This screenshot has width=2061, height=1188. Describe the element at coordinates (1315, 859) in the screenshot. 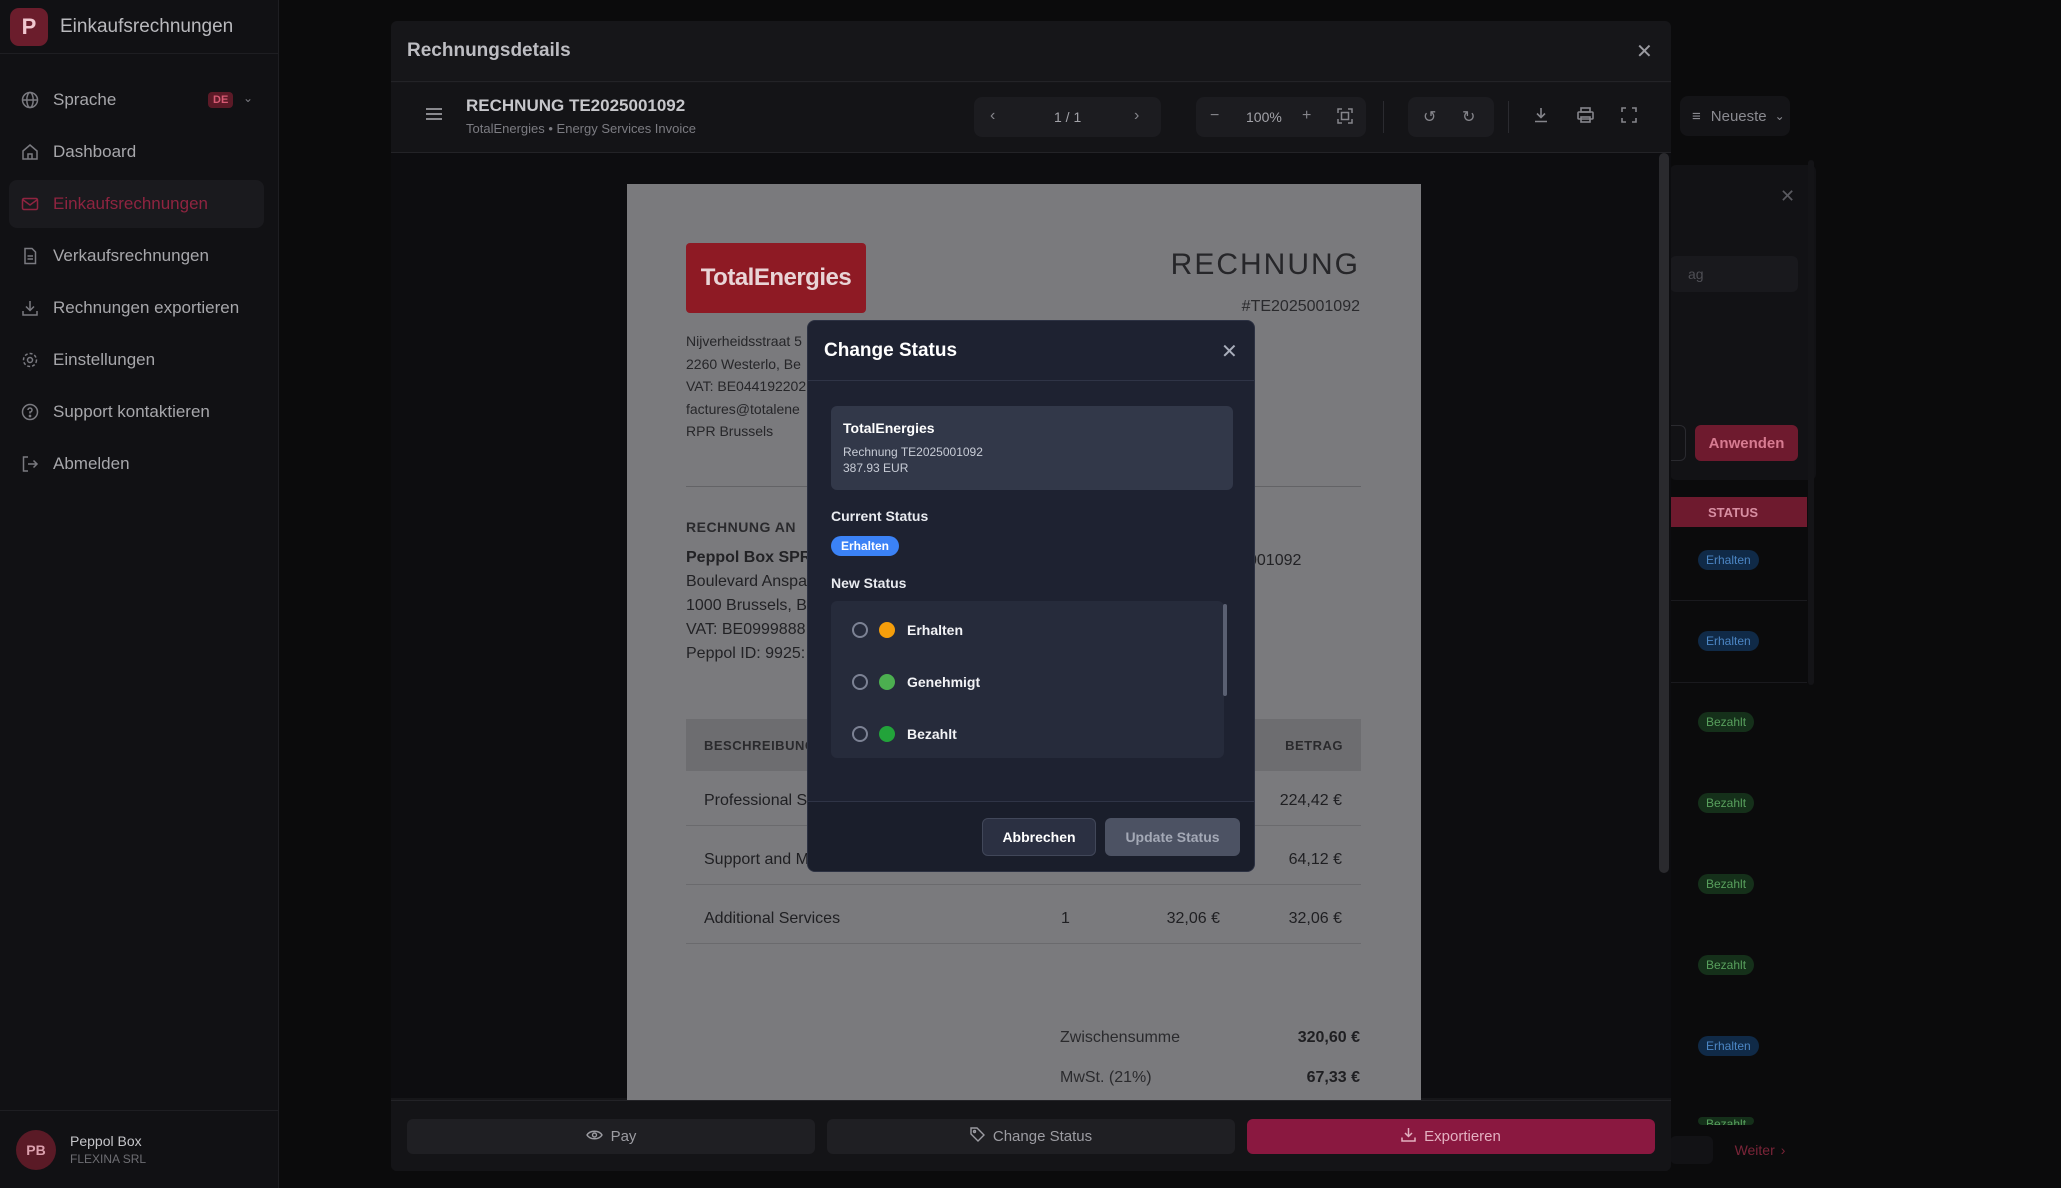

I see `item-amount: 64,12 €` at that location.